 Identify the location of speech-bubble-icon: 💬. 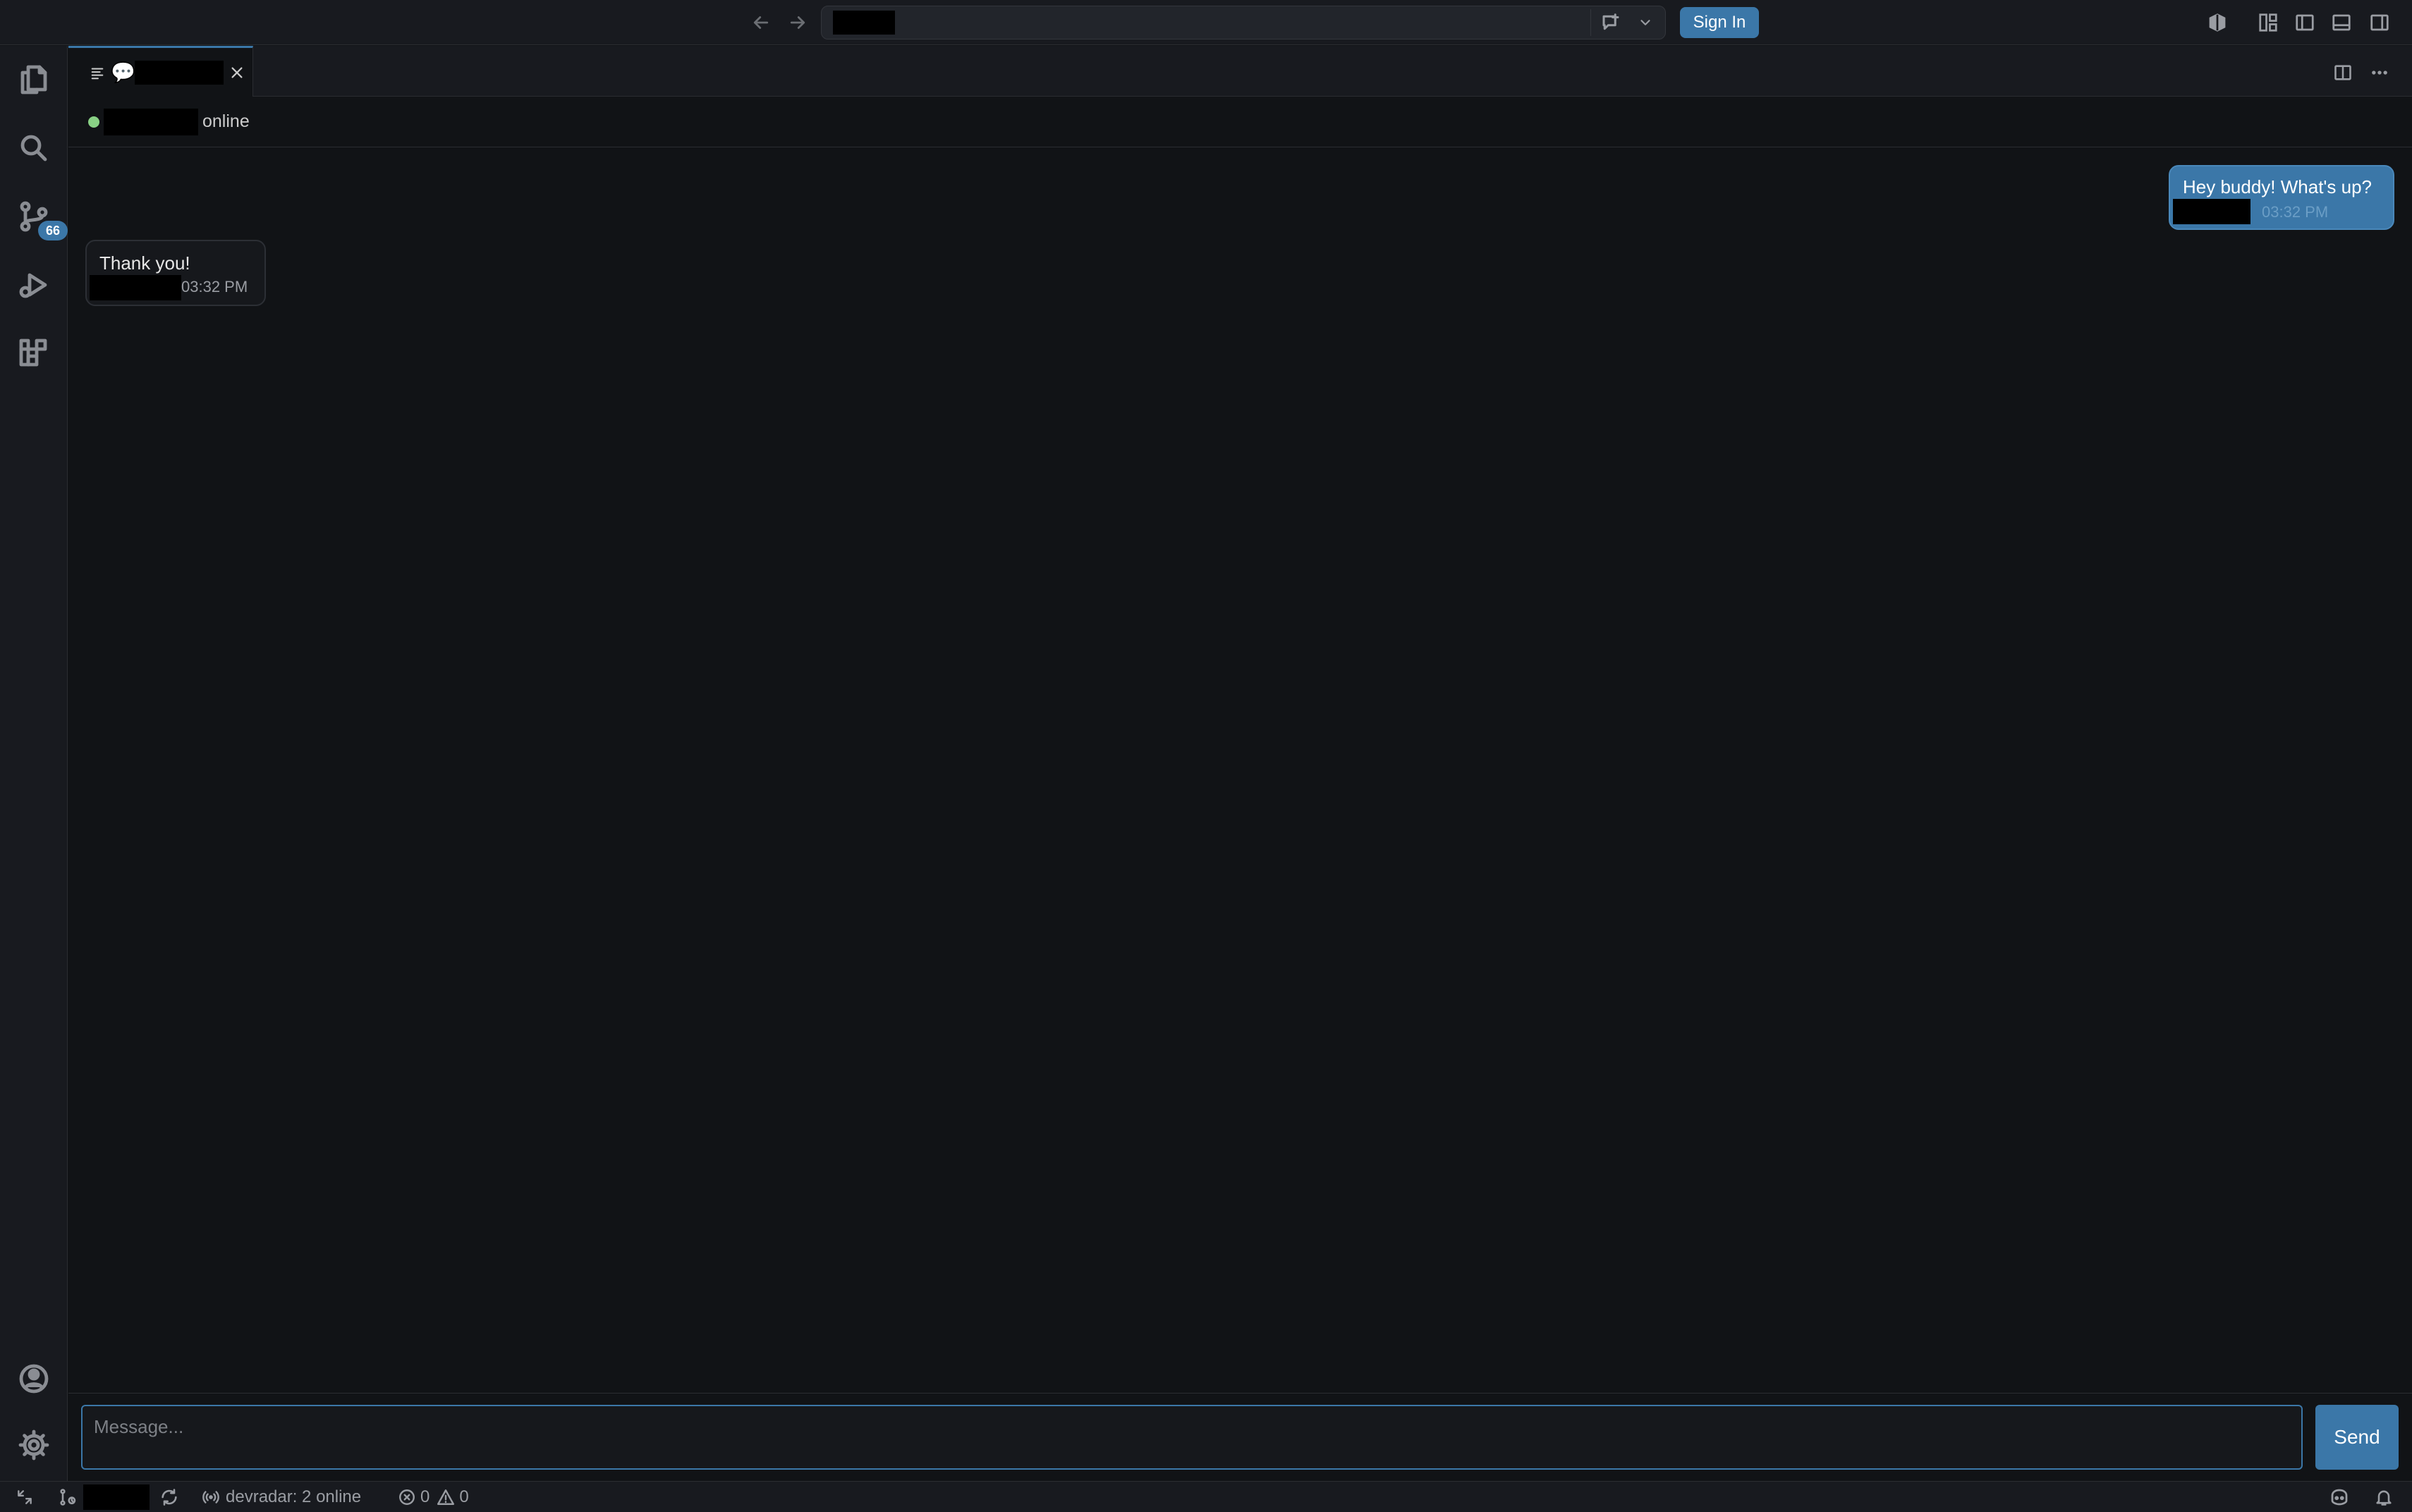
(123, 72).